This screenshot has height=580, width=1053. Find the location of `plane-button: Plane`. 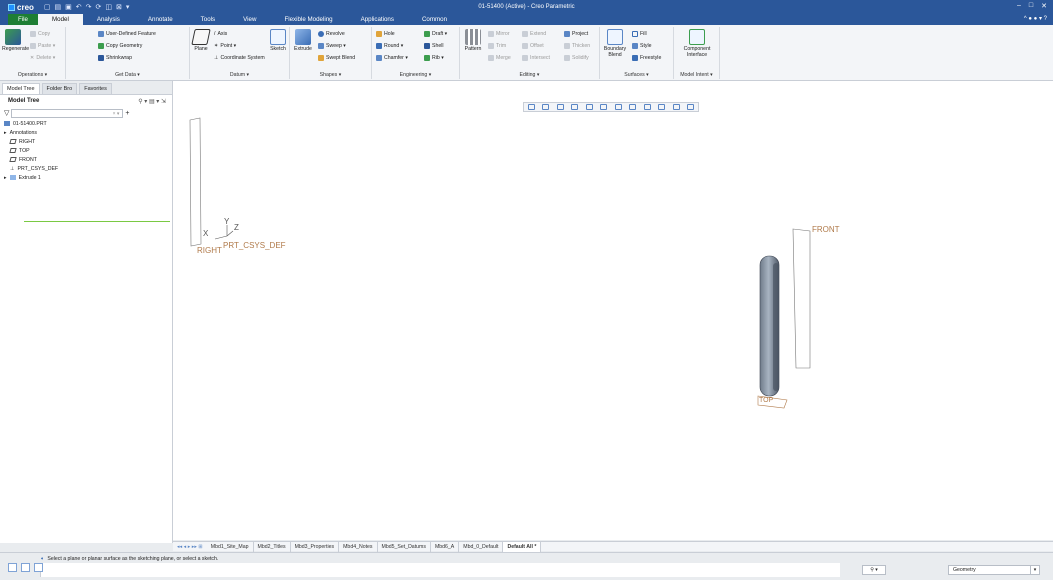

plane-button: Plane is located at coordinates (201, 40).